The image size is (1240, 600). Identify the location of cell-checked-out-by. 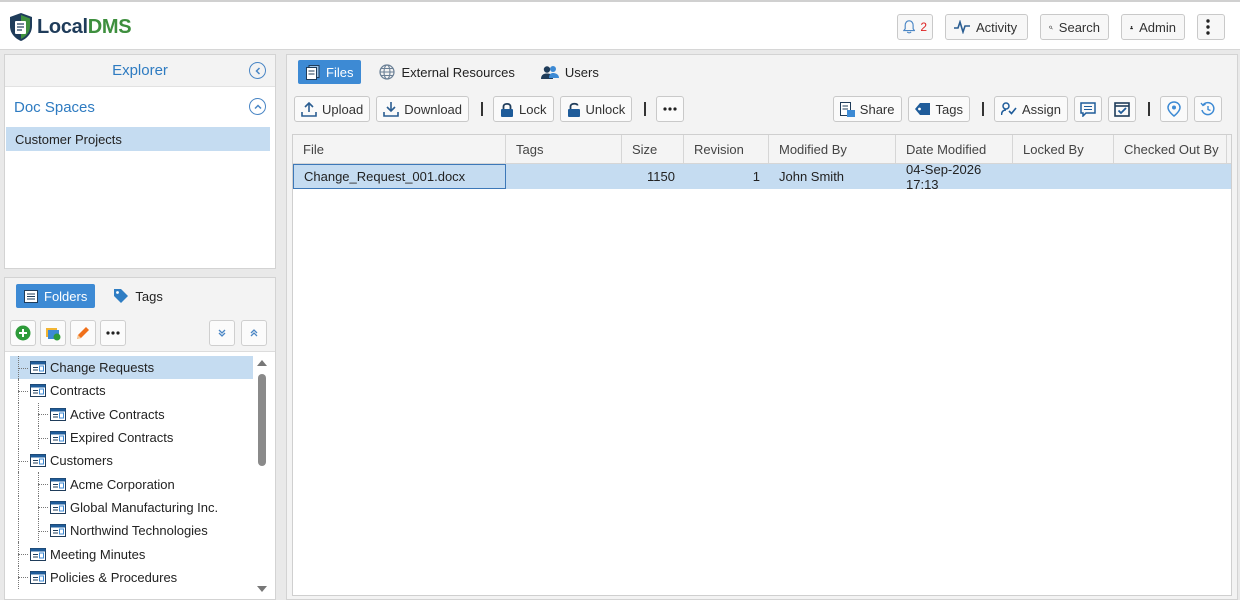
(1170, 176).